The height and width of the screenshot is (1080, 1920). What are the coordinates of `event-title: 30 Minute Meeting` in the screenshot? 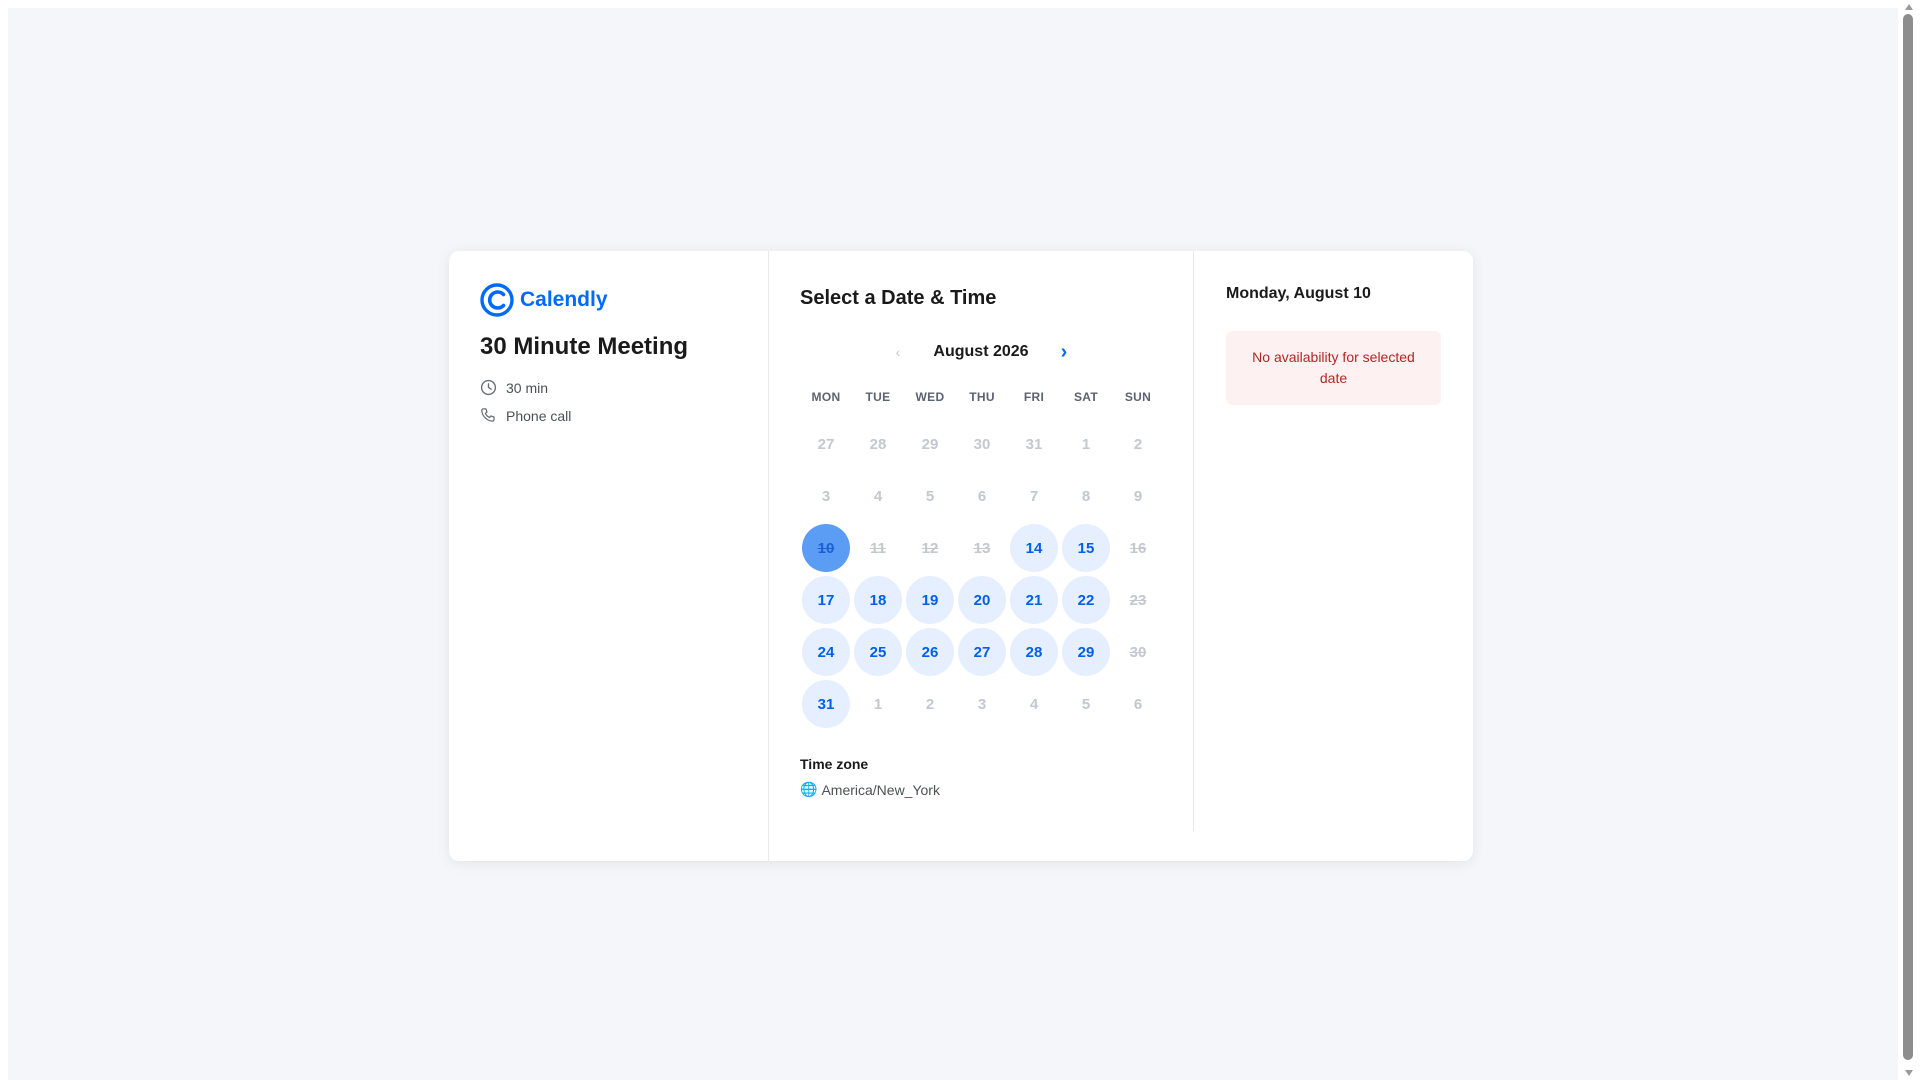 It's located at (584, 346).